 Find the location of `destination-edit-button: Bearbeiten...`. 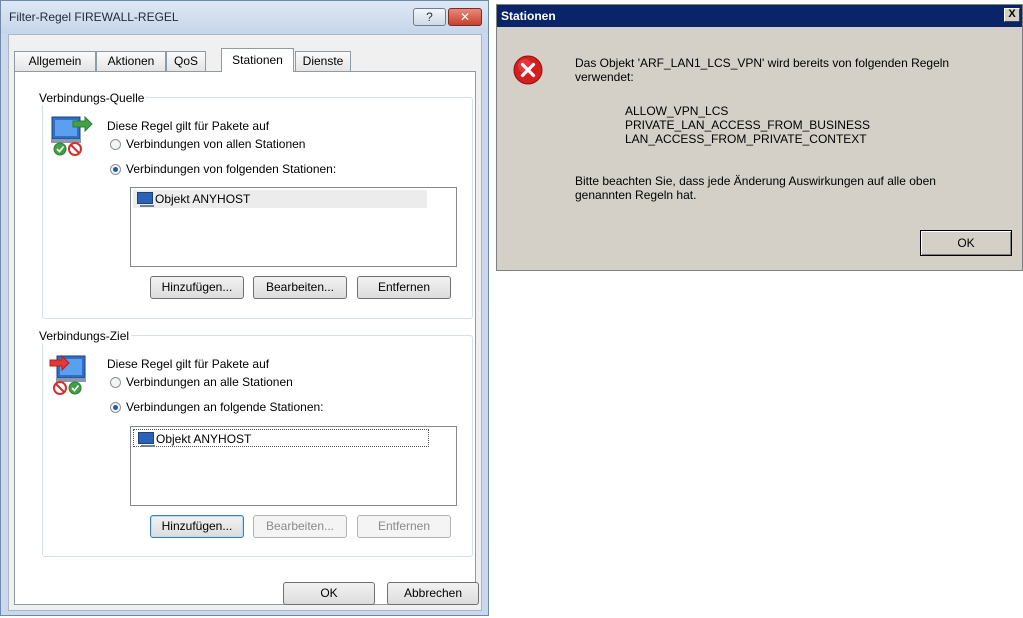

destination-edit-button: Bearbeiten... is located at coordinates (300, 526).